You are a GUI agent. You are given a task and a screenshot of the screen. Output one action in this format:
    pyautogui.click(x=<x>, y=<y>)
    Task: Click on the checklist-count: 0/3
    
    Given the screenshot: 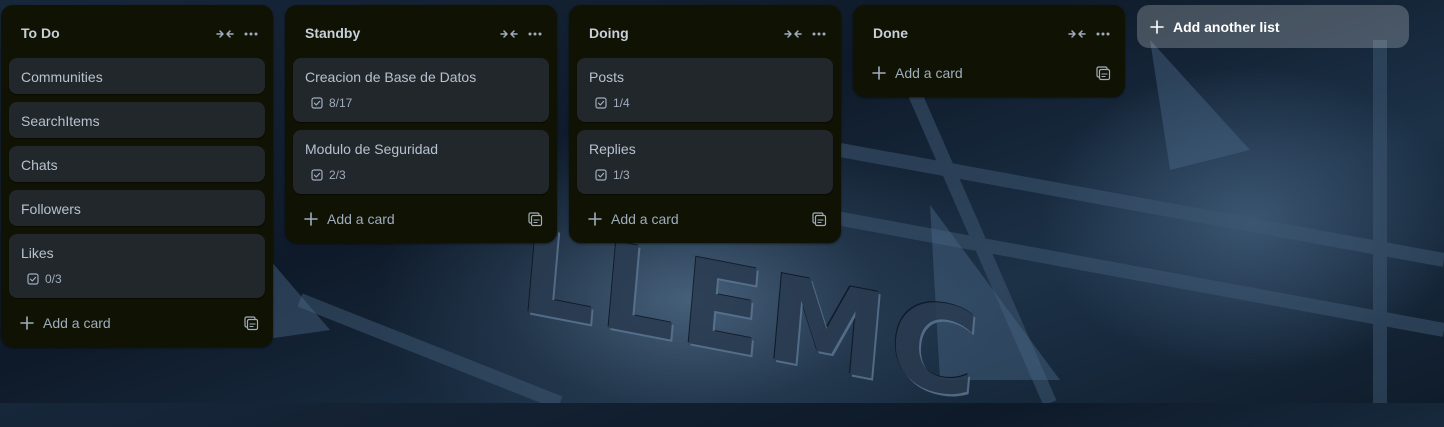 What is the action you would take?
    pyautogui.click(x=53, y=279)
    